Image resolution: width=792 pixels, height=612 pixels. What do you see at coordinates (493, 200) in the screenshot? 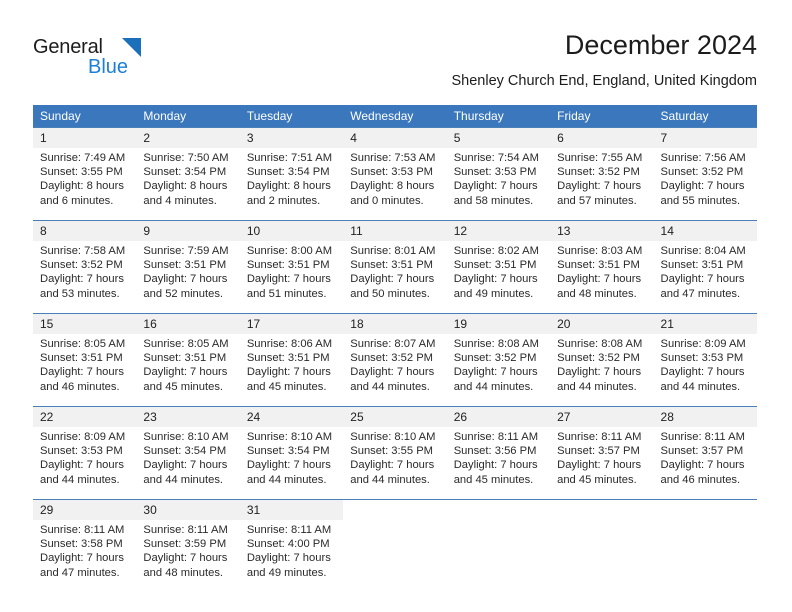
I see `daylight-duration-line2: and 58 minutes.` at bounding box center [493, 200].